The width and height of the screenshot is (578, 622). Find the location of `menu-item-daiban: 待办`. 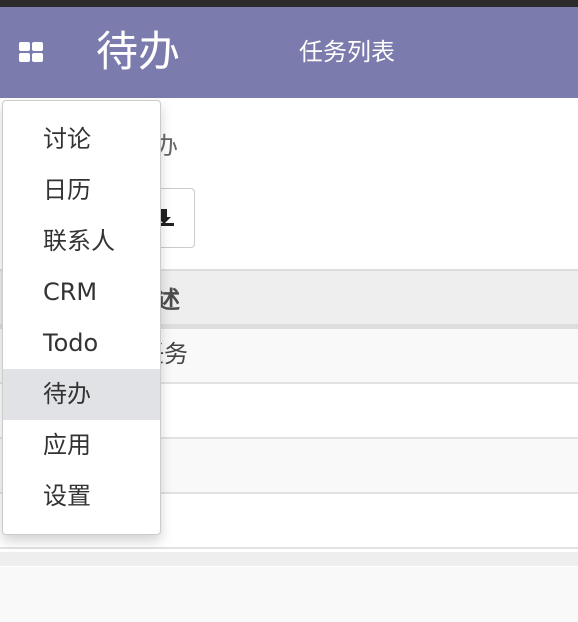

menu-item-daiban: 待办 is located at coordinates (81, 394).